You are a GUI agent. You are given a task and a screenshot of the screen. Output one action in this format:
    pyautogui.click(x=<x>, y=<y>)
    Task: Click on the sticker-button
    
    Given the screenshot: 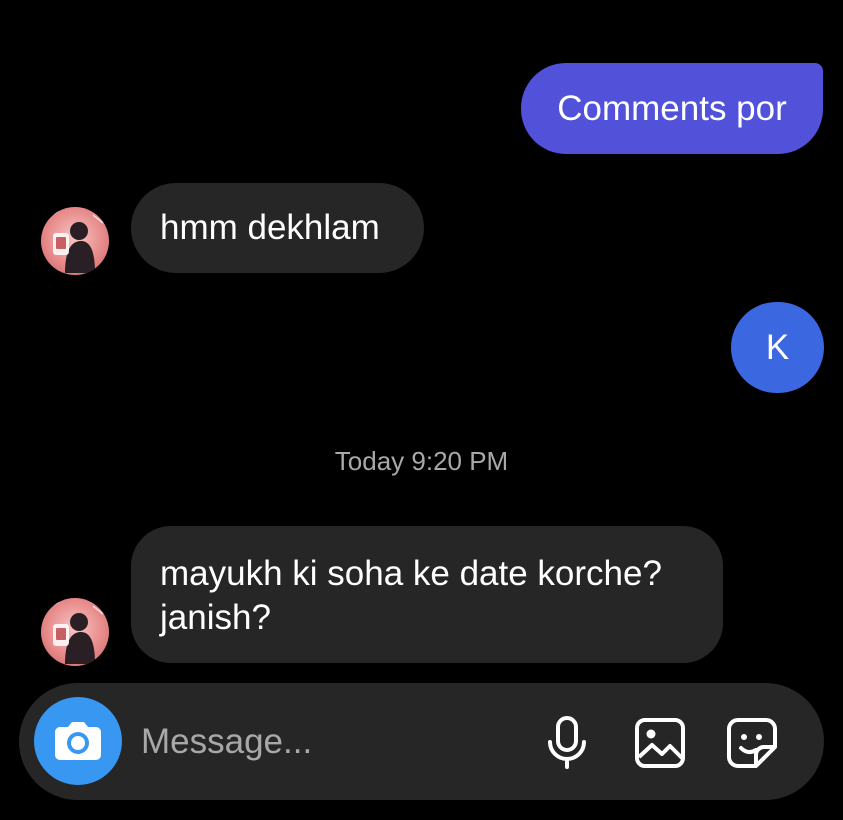 What is the action you would take?
    pyautogui.click(x=752, y=743)
    